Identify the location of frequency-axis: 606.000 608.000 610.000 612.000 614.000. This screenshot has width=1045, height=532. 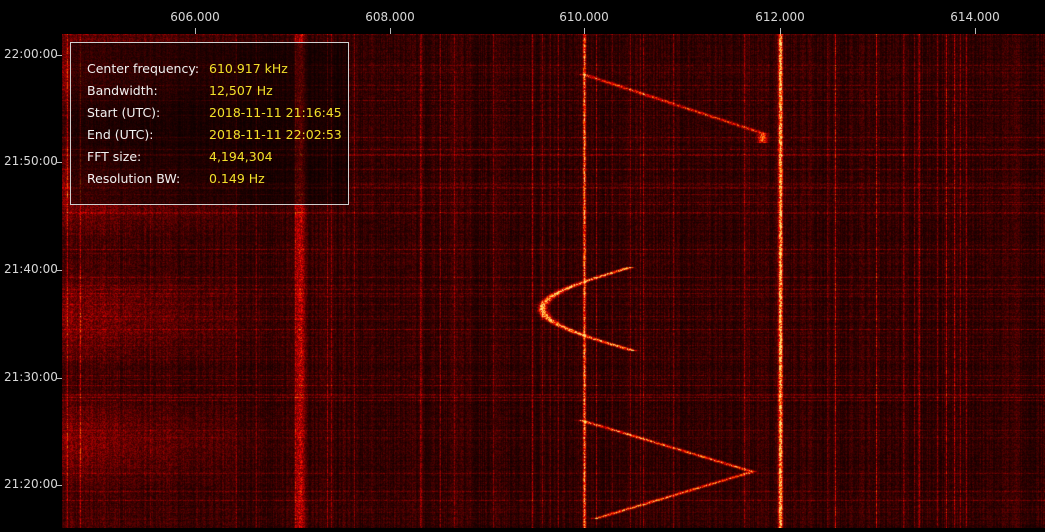
(522, 17).